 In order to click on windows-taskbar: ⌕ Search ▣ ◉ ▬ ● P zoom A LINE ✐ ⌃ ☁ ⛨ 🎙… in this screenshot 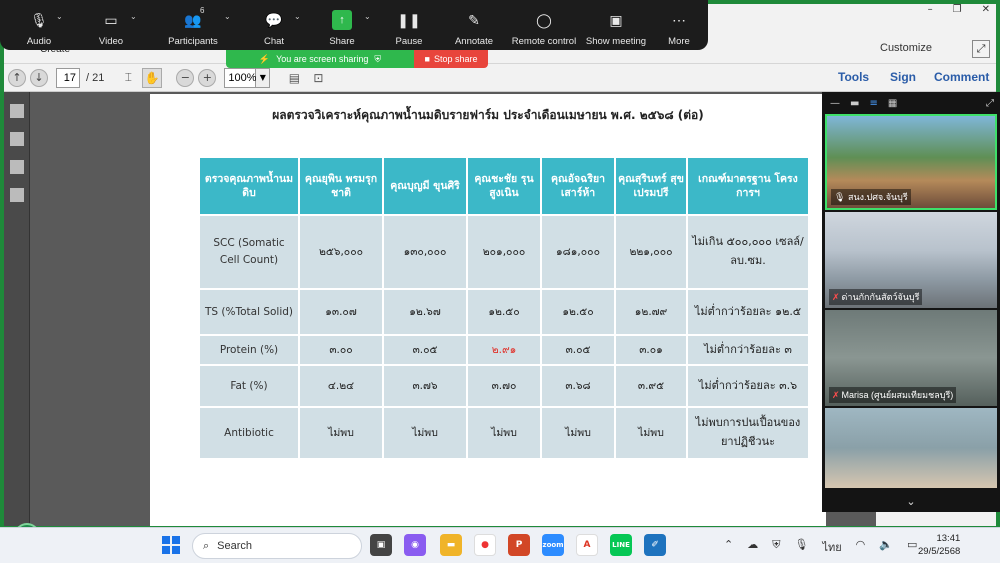, I will do `click(500, 545)`.